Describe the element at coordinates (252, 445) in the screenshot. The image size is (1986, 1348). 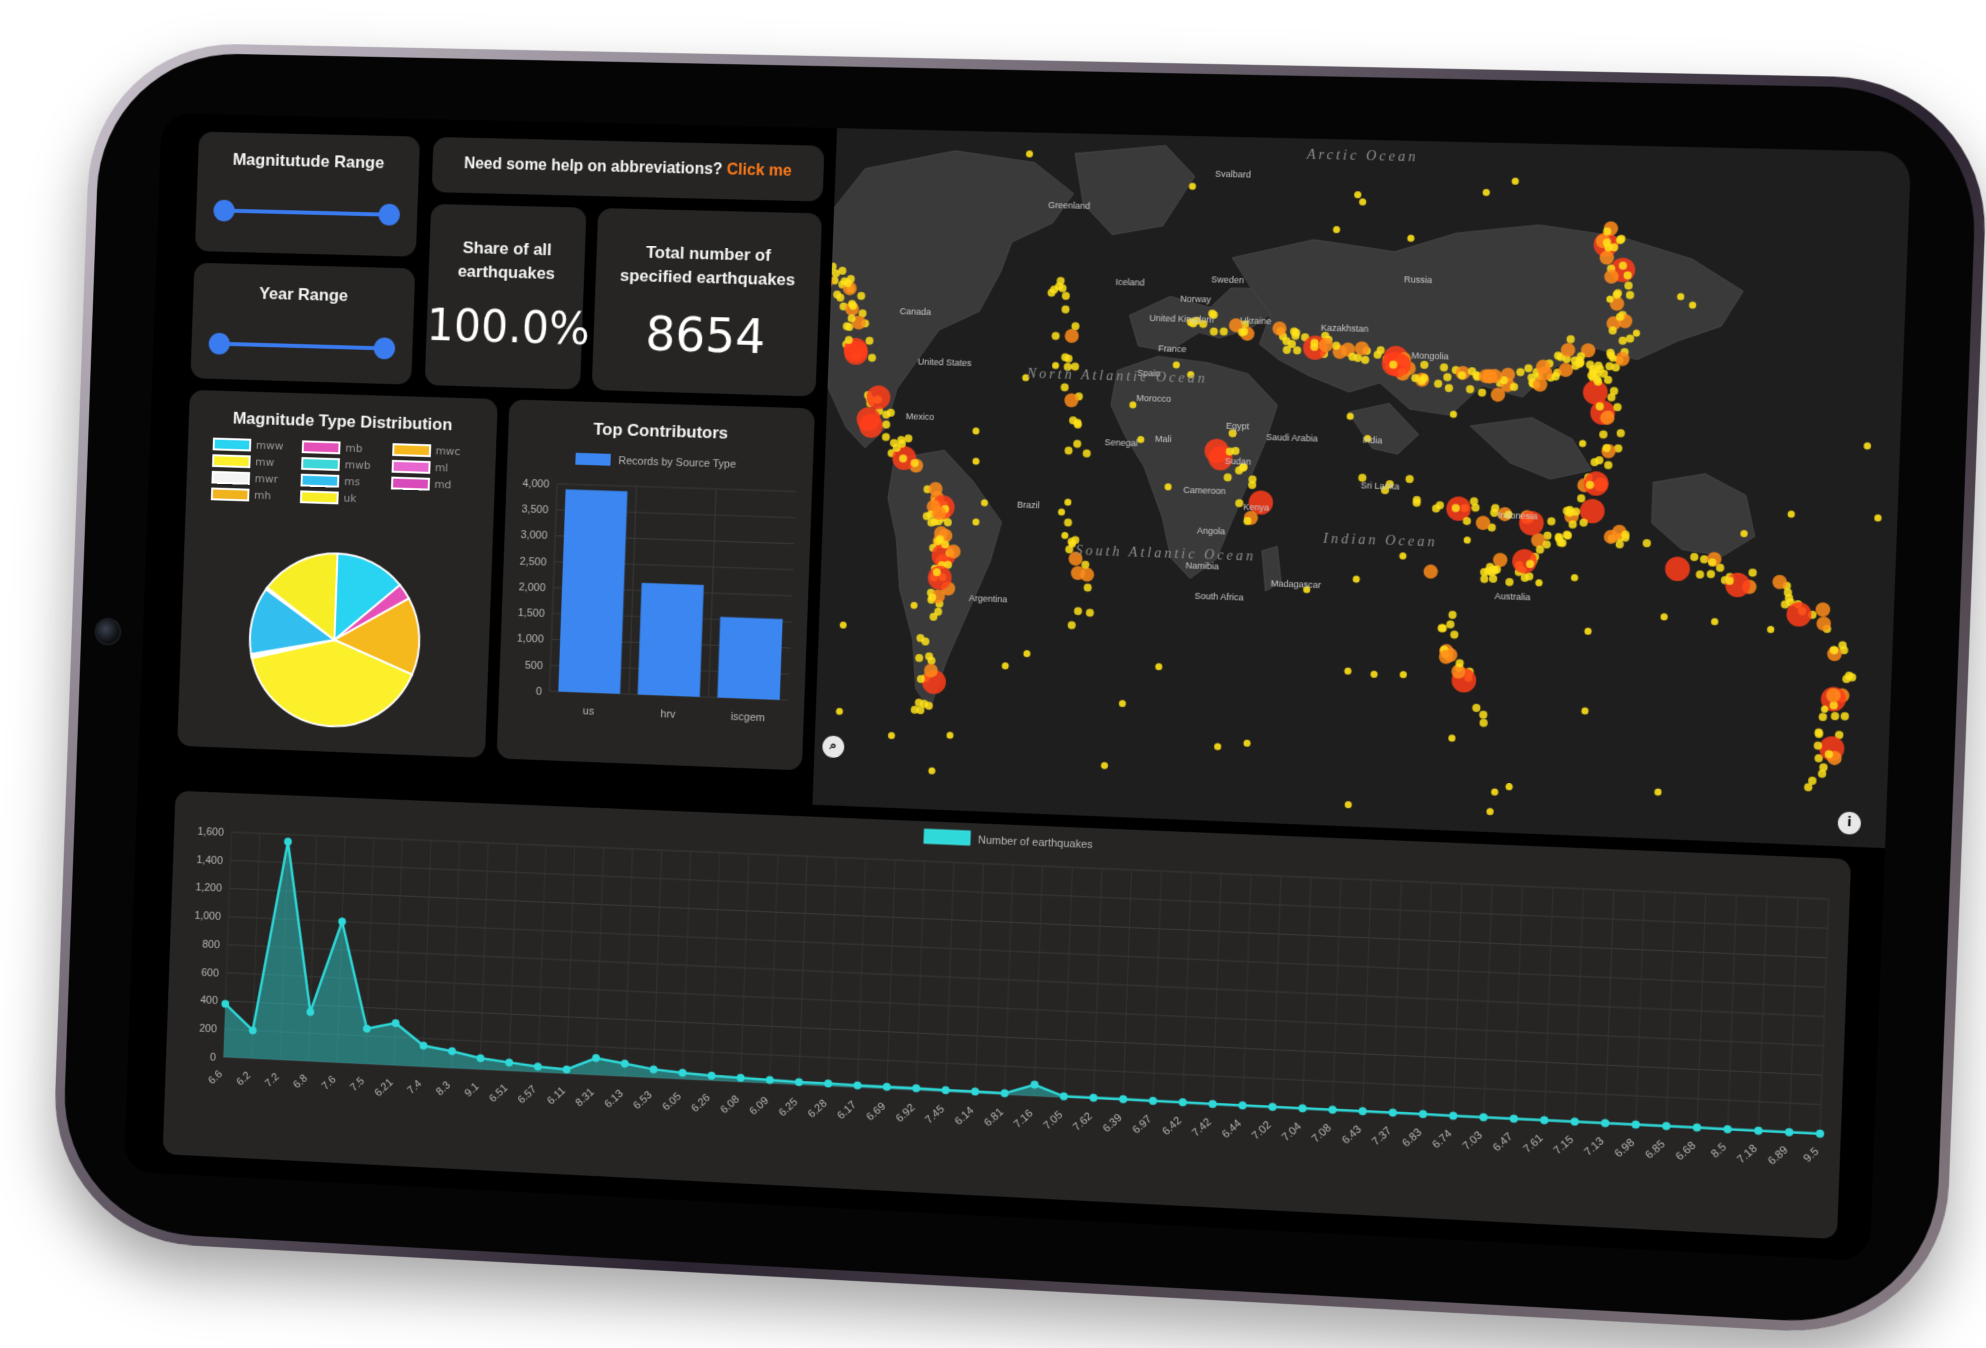
I see `legend-item-mww: mww` at that location.